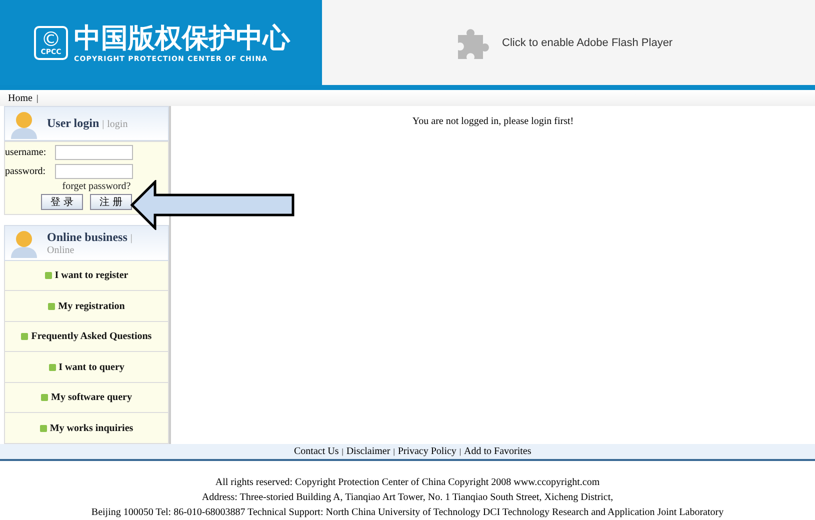 This screenshot has width=815, height=520. Describe the element at coordinates (407, 513) in the screenshot. I see `footer-text: Beijing 100050 Tel: 86-010-68003887 Technical Support: North China University of Technology DCI Technology Research and Application Joint Laboratory` at that location.